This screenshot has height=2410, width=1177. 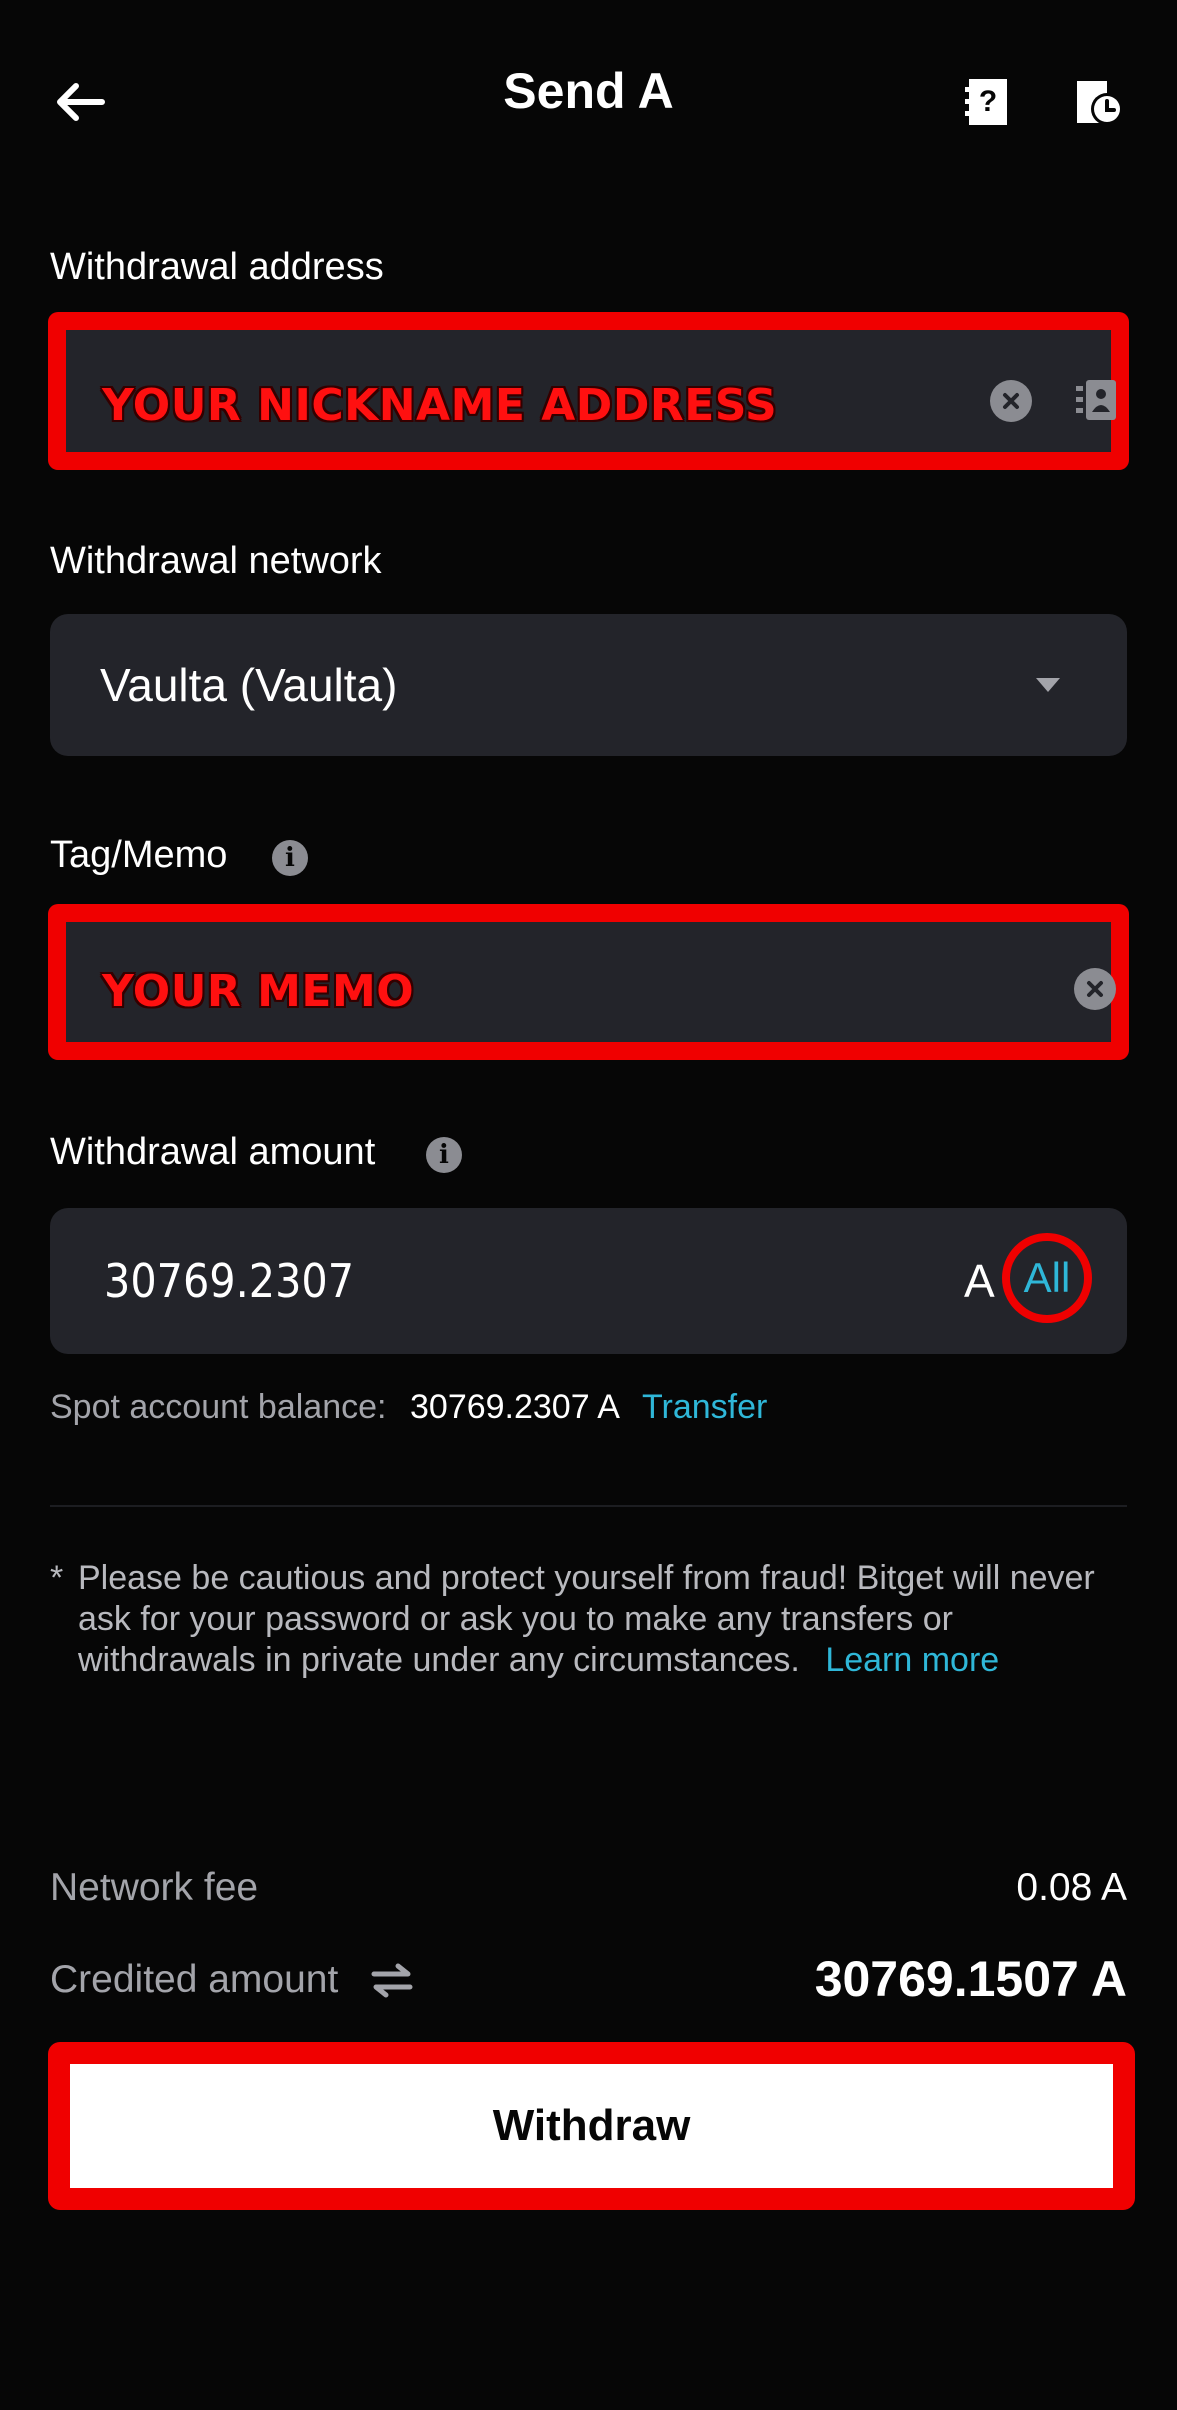 What do you see at coordinates (154, 1887) in the screenshot?
I see `network-fee-label: Network fee` at bounding box center [154, 1887].